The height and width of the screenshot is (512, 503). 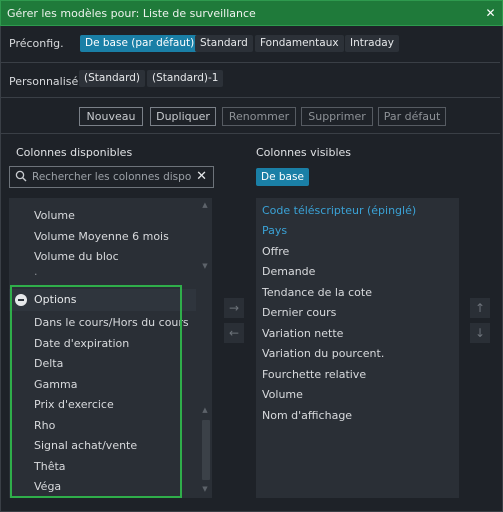 What do you see at coordinates (412, 116) in the screenshot?
I see `set-default-button: Par défaut` at bounding box center [412, 116].